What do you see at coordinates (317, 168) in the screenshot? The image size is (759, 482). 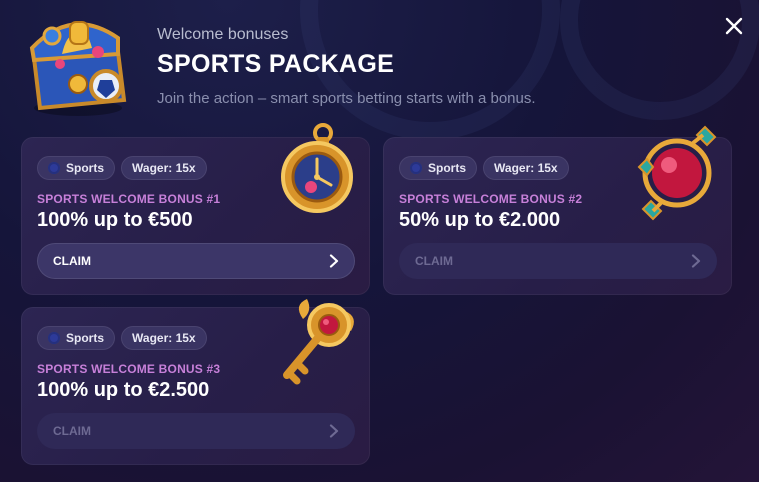 I see `pocket-watch-icon` at bounding box center [317, 168].